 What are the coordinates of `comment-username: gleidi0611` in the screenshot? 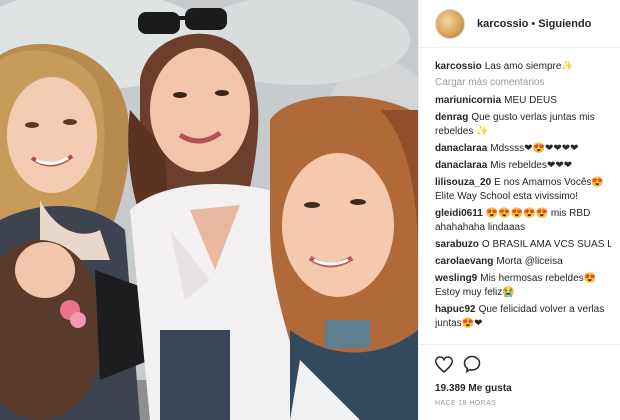 It's located at (459, 213).